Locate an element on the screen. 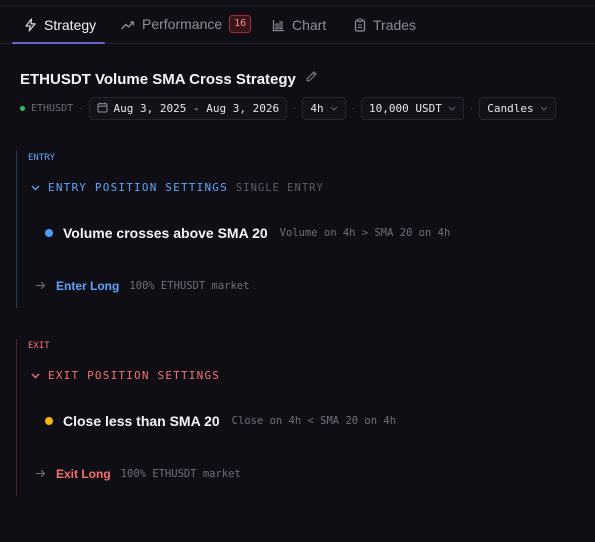 This screenshot has width=595, height=542. tab-label: Strategy is located at coordinates (70, 25).